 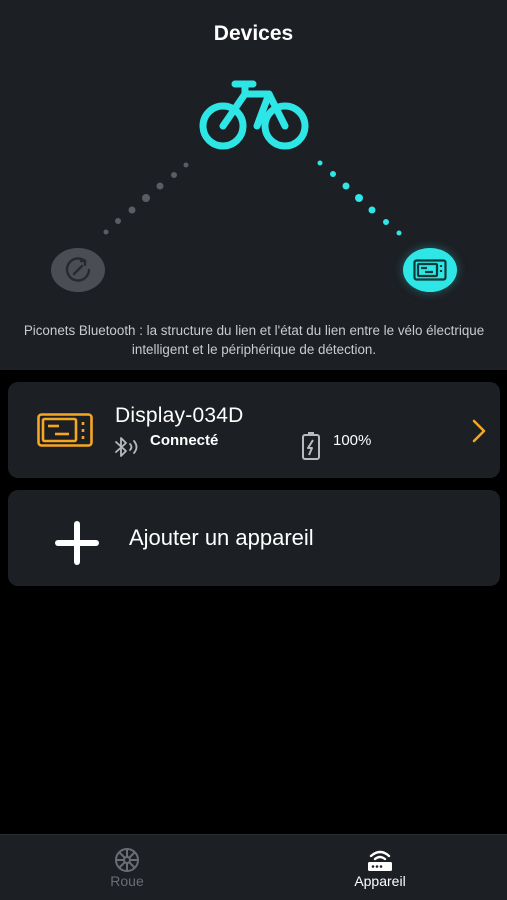 I want to click on wheel-sensor-node, so click(x=78, y=270).